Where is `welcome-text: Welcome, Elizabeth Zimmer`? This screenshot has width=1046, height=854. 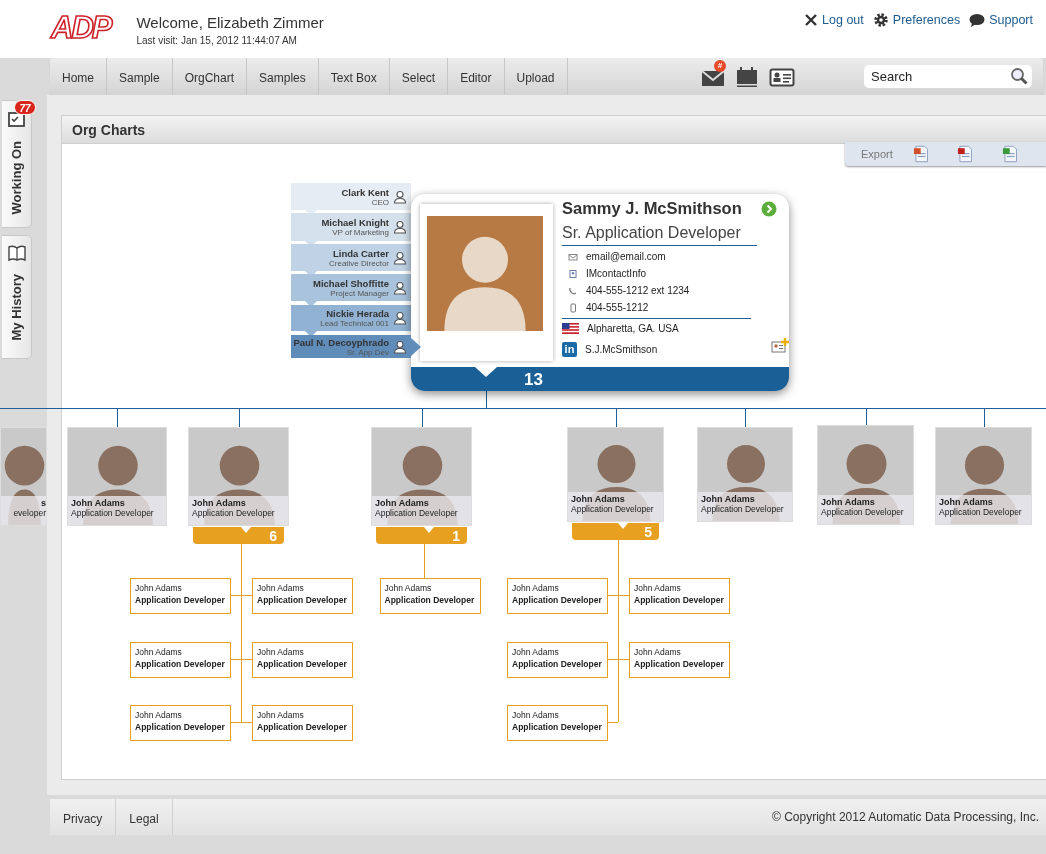 welcome-text: Welcome, Elizabeth Zimmer is located at coordinates (230, 22).